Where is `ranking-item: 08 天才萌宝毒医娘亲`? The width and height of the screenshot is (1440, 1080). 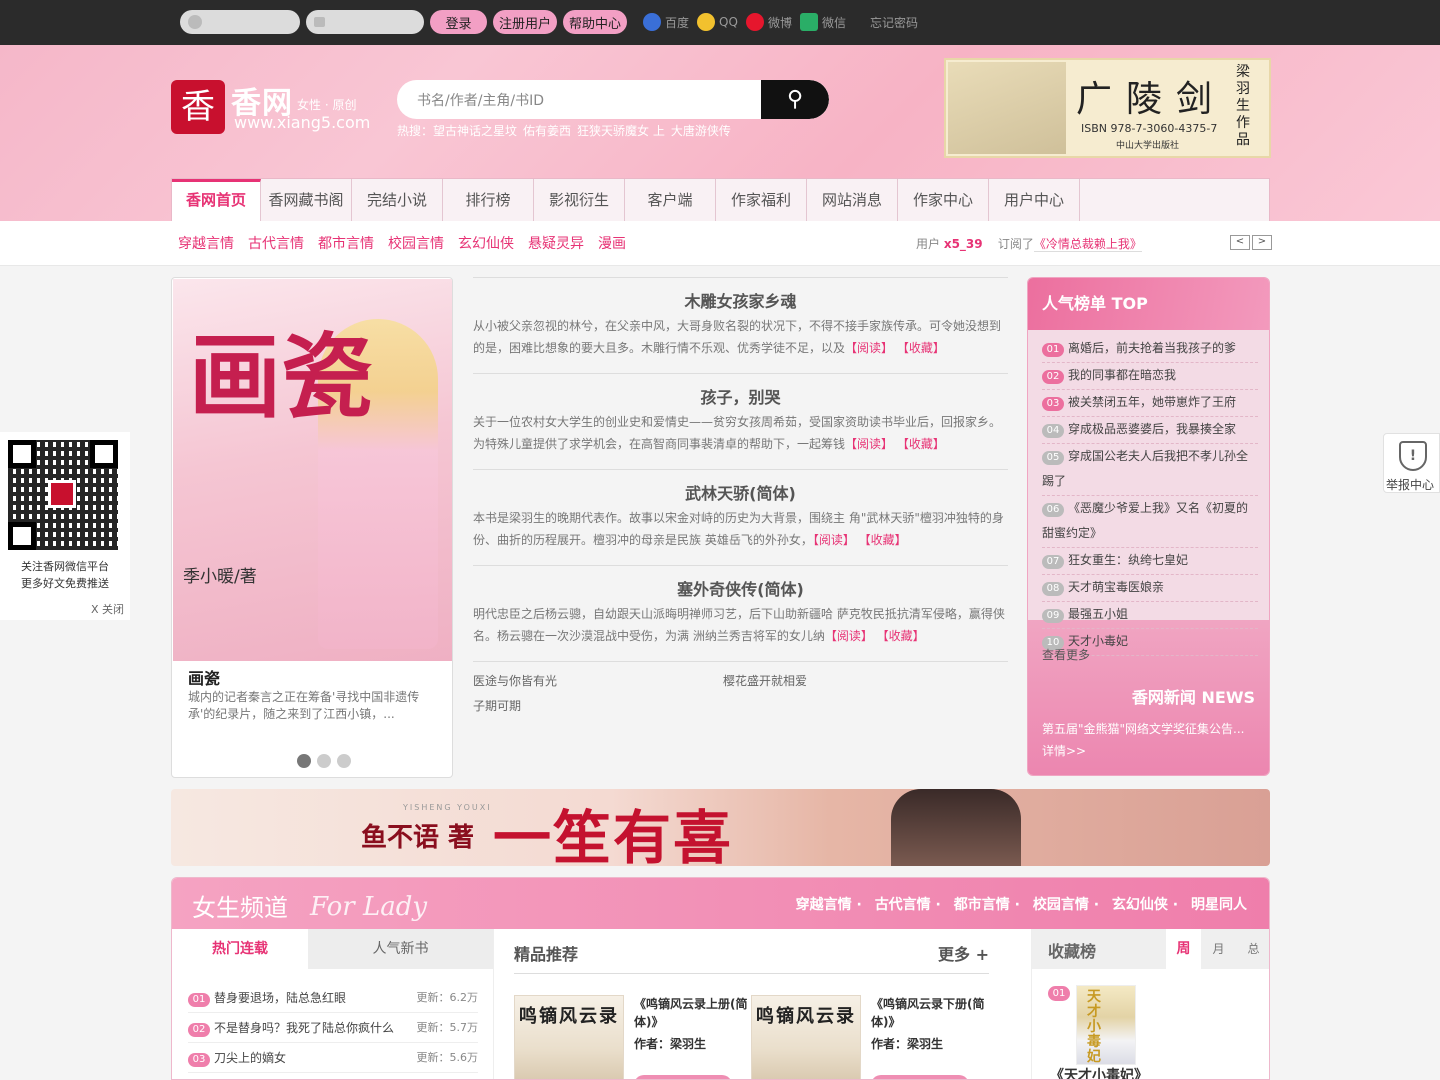
ranking-item: 08 天才萌宝毒医娘亲 is located at coordinates (1150, 588).